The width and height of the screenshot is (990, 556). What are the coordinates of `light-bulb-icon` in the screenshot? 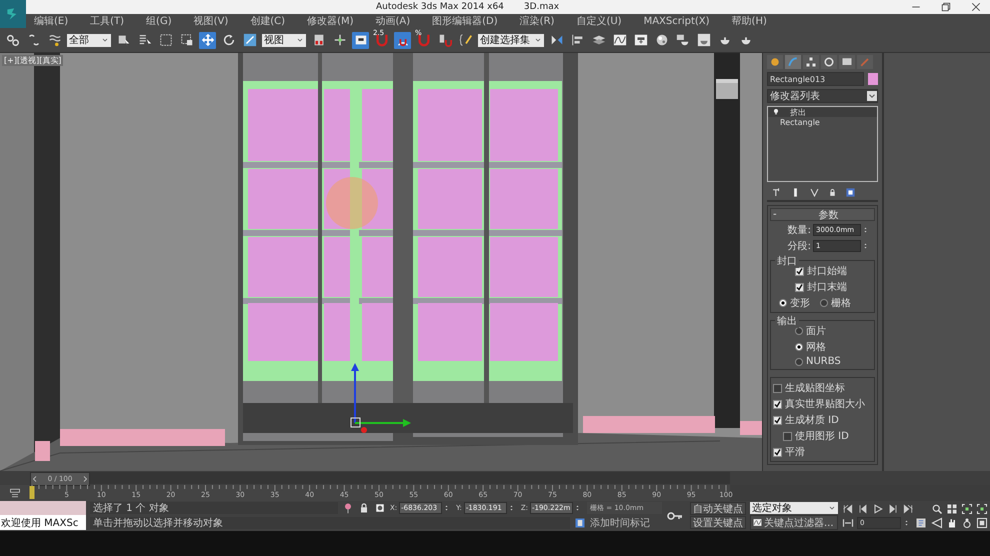 It's located at (776, 112).